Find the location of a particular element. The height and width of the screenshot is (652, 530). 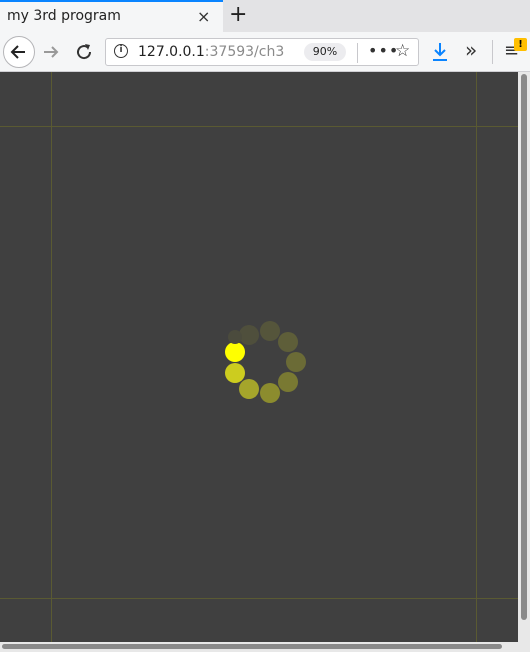

vertical-scroll-thumb is located at coordinates (524, 347).